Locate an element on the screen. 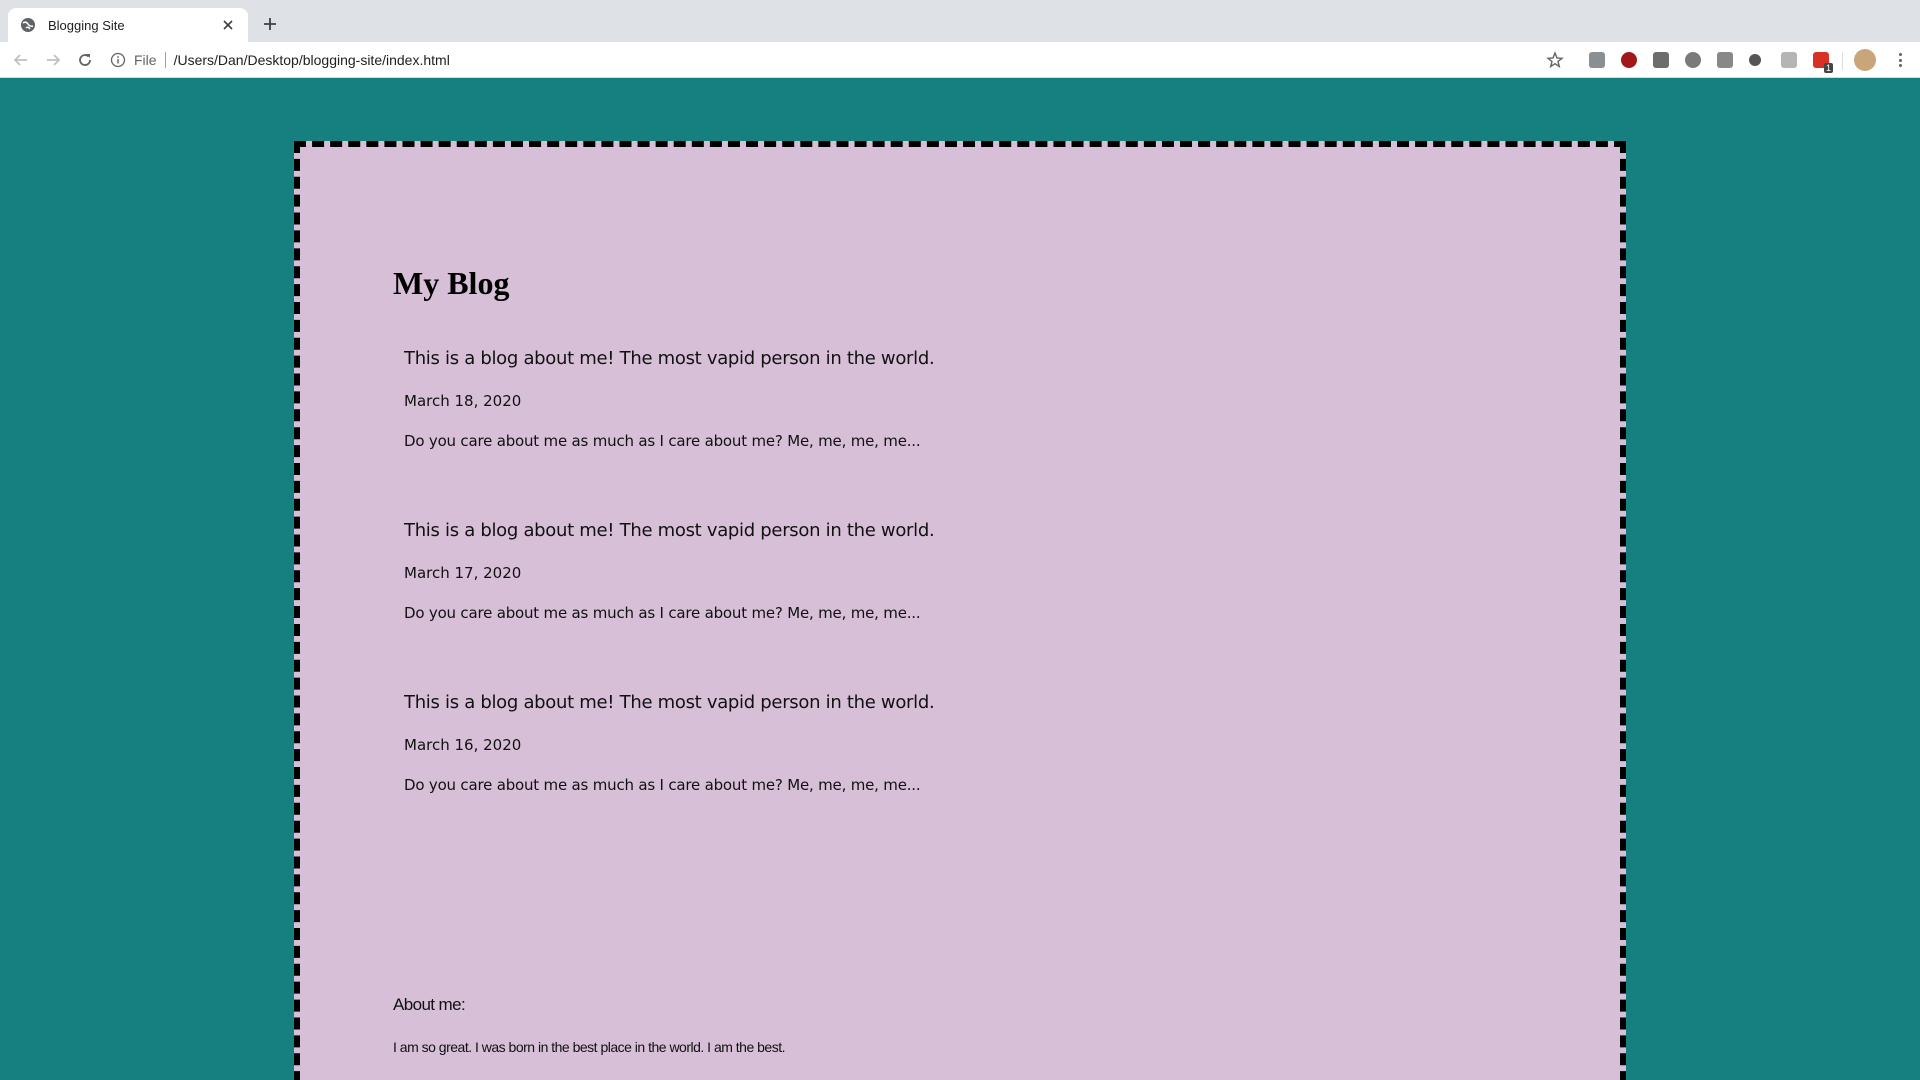 This screenshot has width=1920, height=1080. red-badge-ext-icon: 1 is located at coordinates (1823, 62).